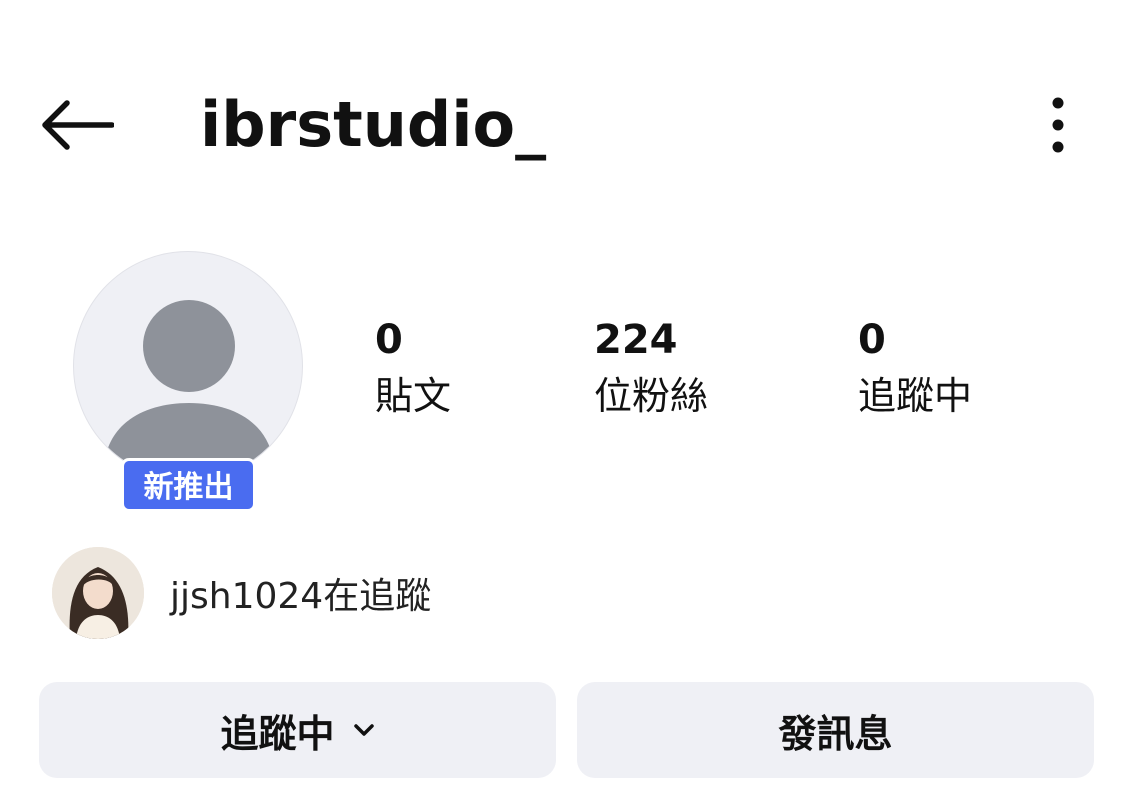 The image size is (1132, 807). I want to click on posts-count: 0, so click(389, 340).